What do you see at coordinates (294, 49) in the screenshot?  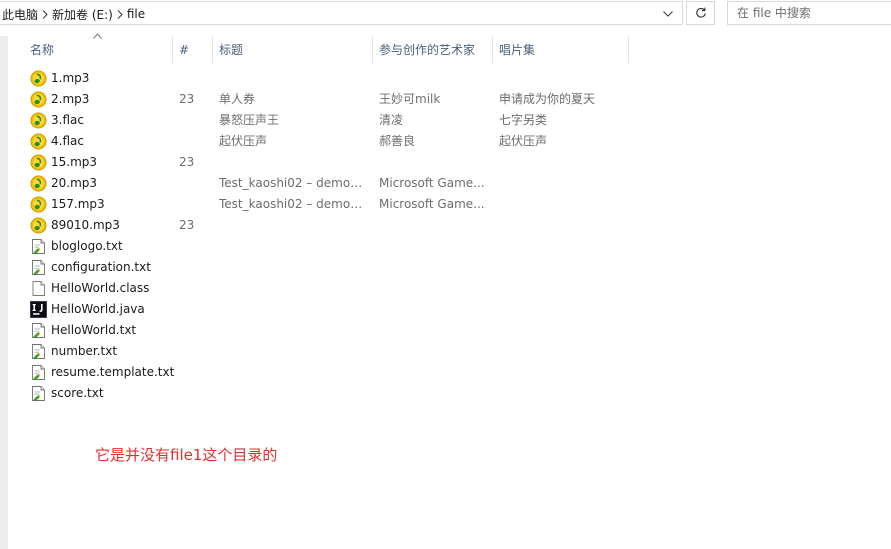 I see `column-header-title: 标题` at bounding box center [294, 49].